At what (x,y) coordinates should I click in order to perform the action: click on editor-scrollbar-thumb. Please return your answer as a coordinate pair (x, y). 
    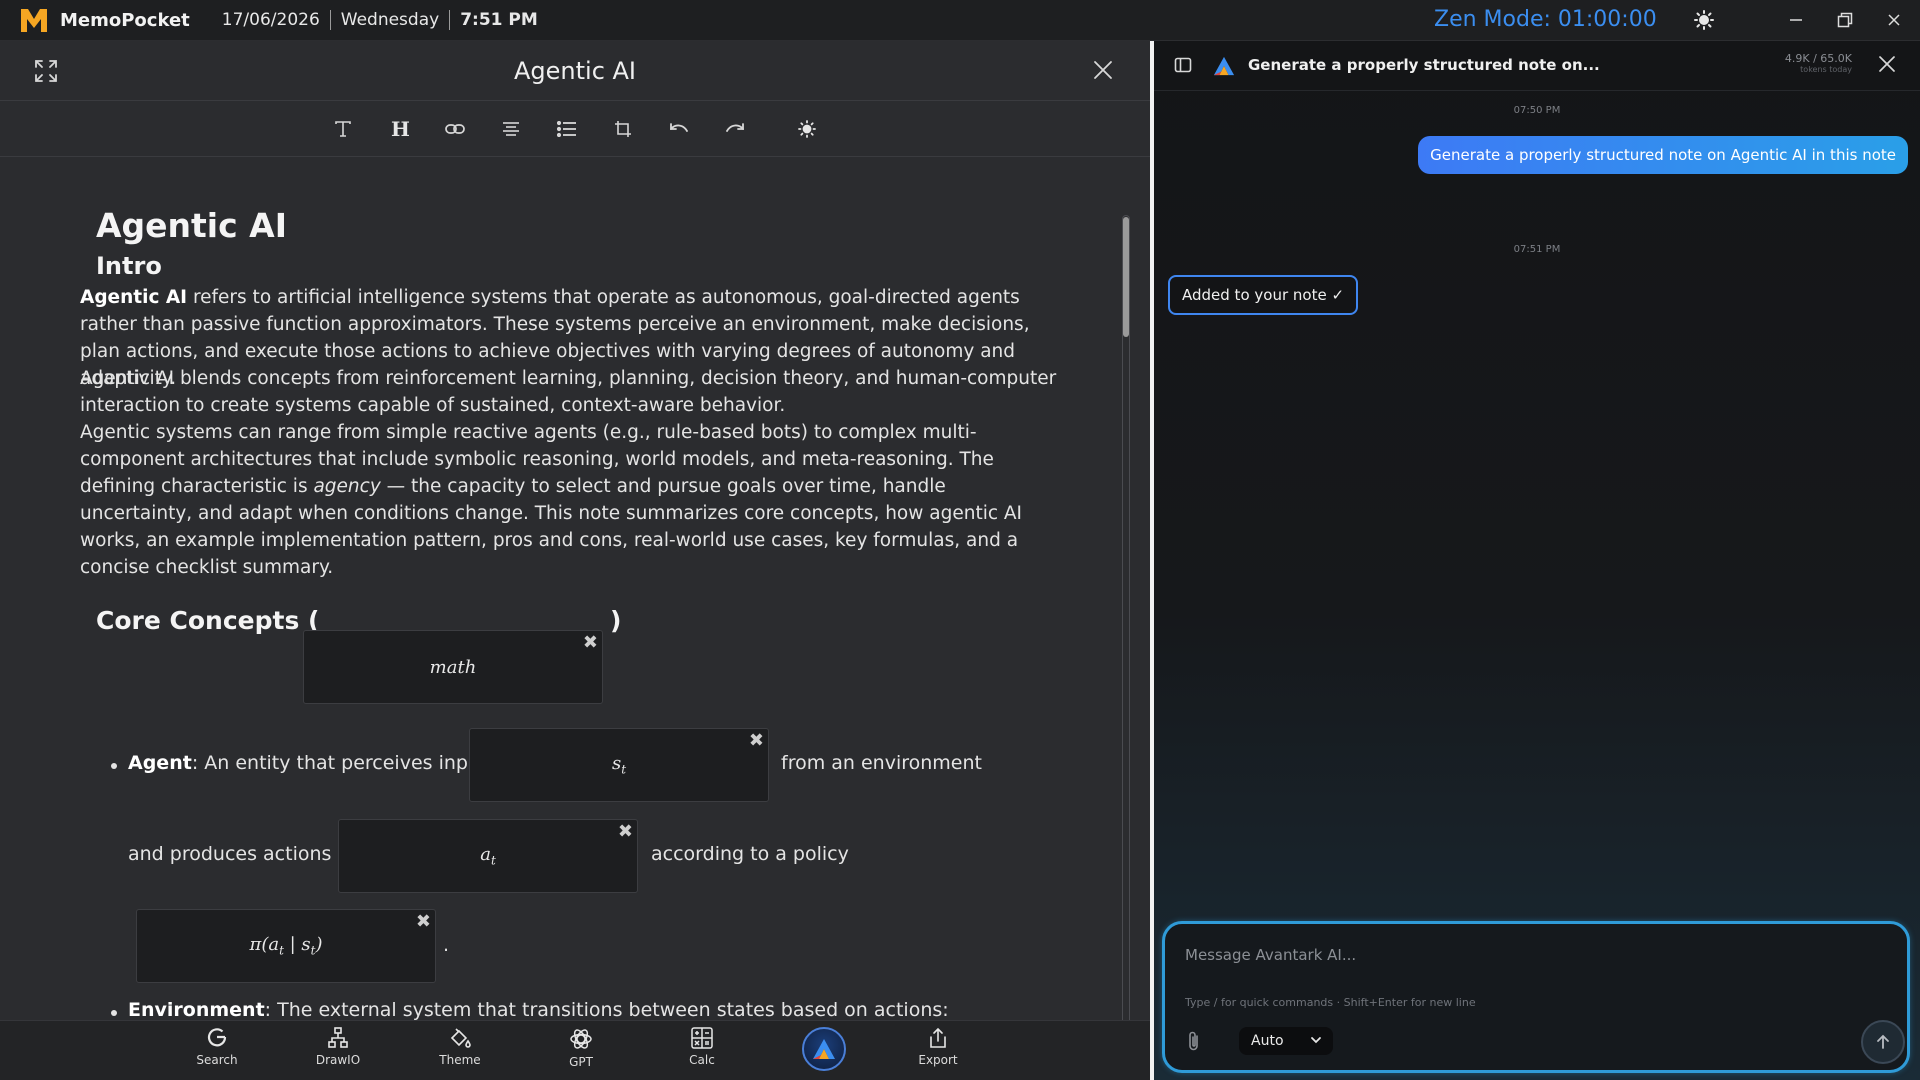
    Looking at the image, I should click on (1126, 277).